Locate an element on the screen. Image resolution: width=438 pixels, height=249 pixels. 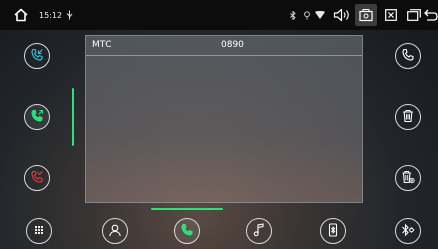
incoming-calls-filter-button is located at coordinates (37, 56).